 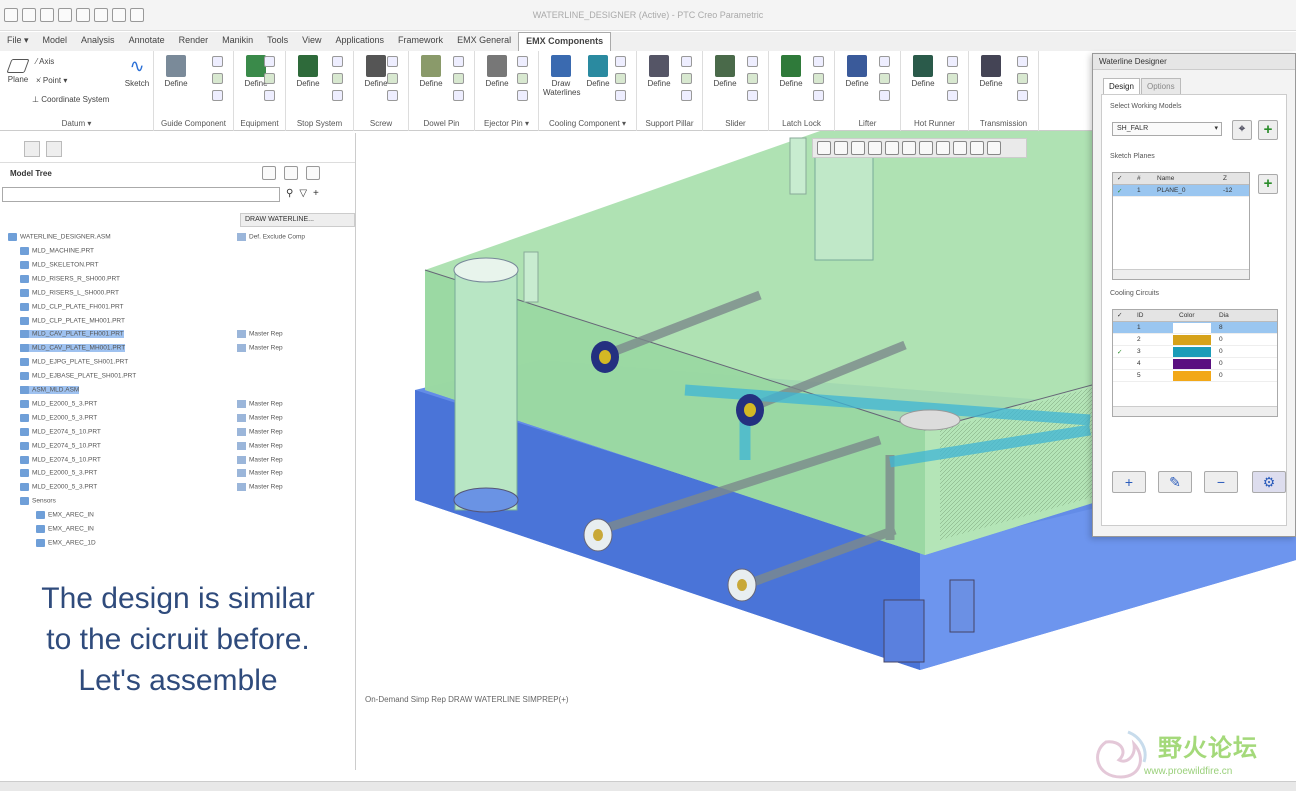 What do you see at coordinates (137, 71) in the screenshot?
I see `sketch-button: ∿ Sketch` at bounding box center [137, 71].